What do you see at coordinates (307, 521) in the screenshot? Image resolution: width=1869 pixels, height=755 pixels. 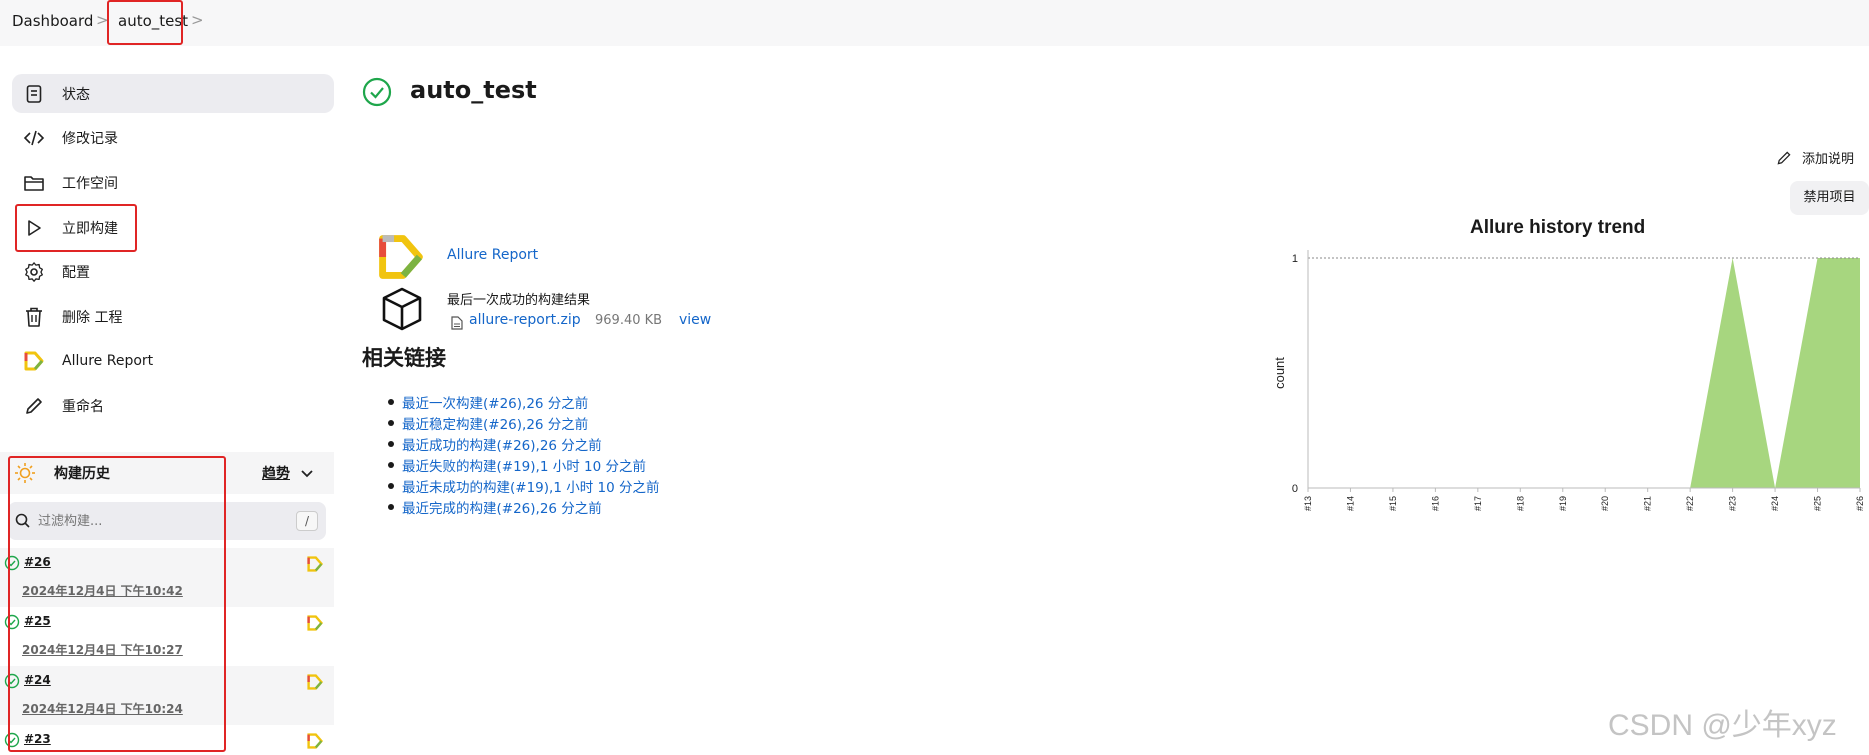 I see `filter-shortcut-hint: /` at bounding box center [307, 521].